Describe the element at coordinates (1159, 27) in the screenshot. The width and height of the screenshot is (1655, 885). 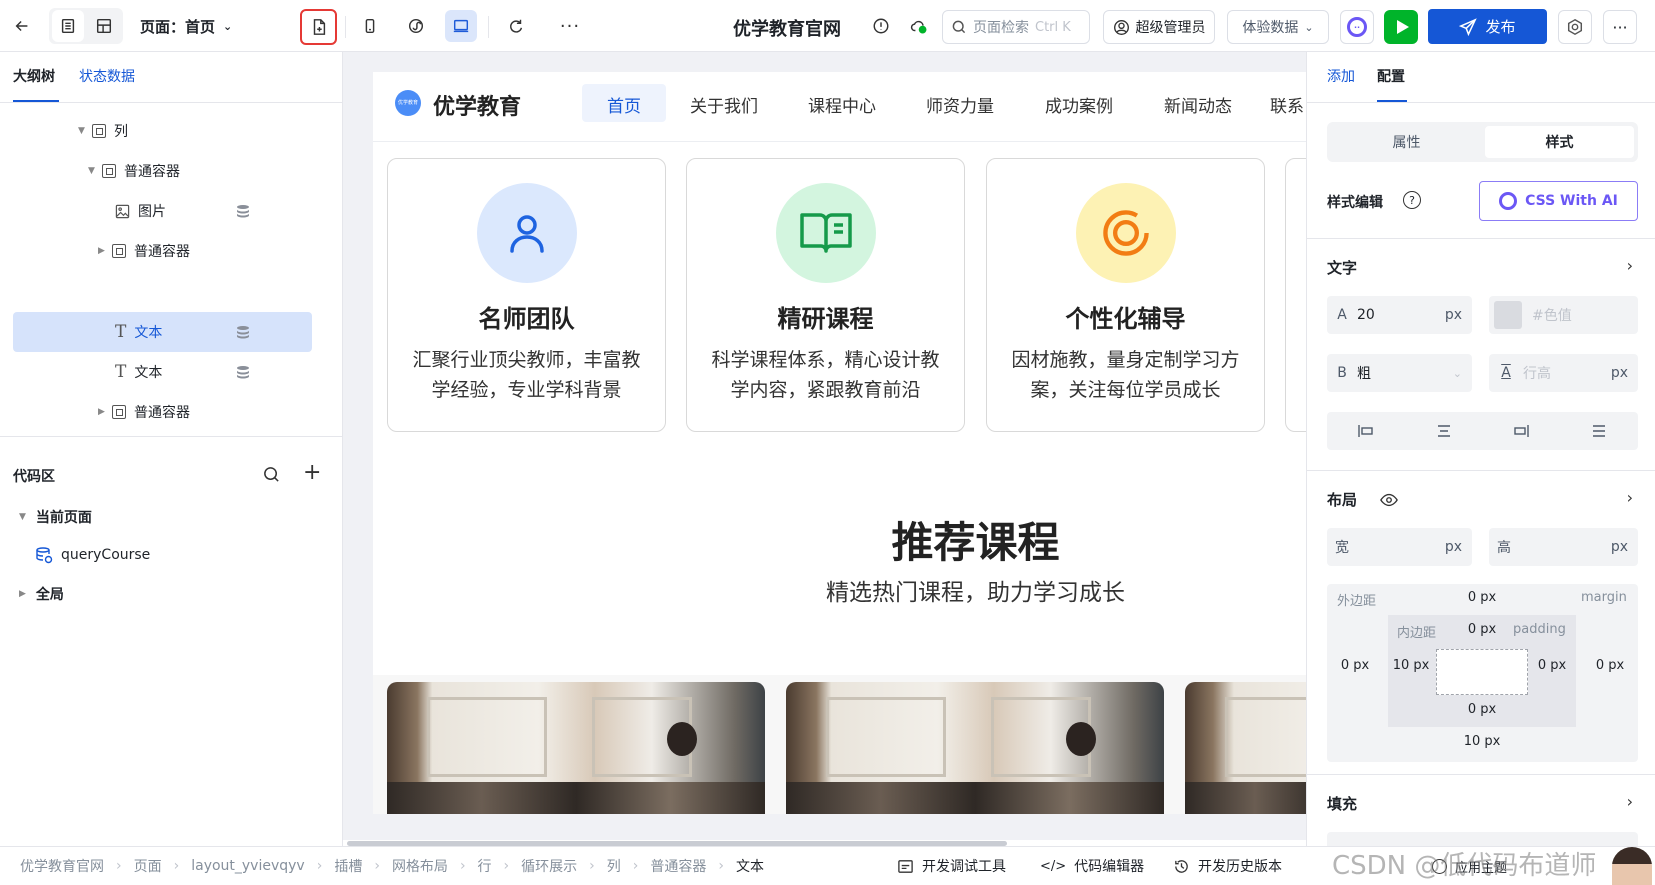
I see `user-button: 超级管理员` at that location.